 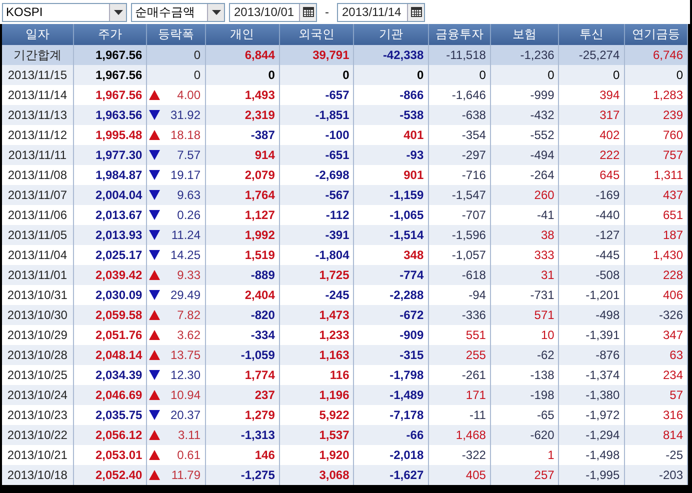 I want to click on table-cell: -1,275, so click(x=242, y=475).